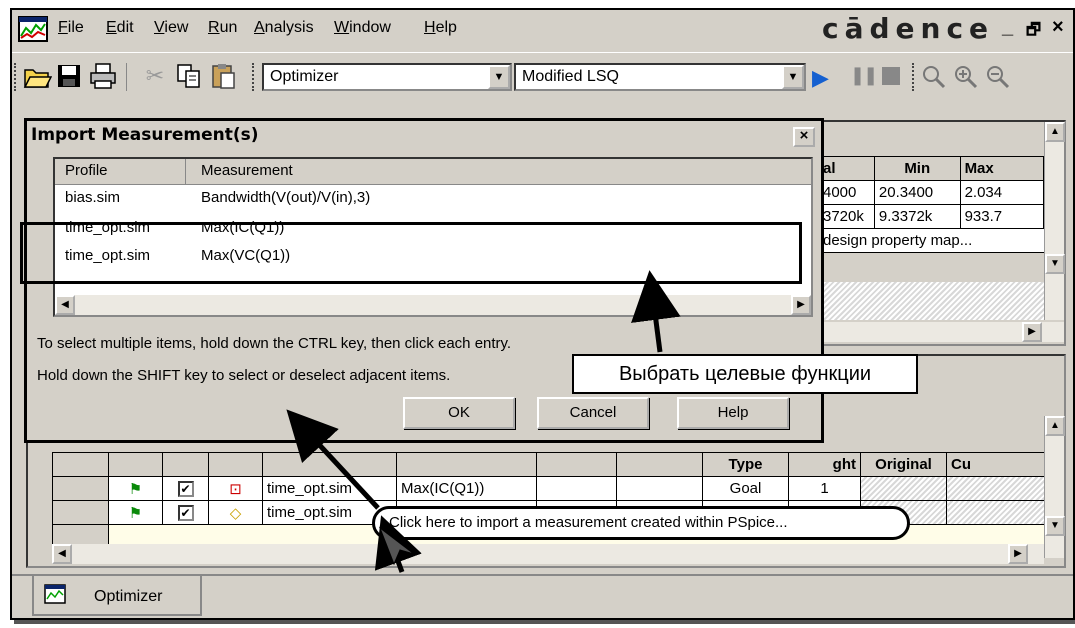 This screenshot has height=628, width=1075. Describe the element at coordinates (433, 199) in the screenshot. I see `list-item: bias.sim Bandwidth(V(out)/V(in),3)` at that location.